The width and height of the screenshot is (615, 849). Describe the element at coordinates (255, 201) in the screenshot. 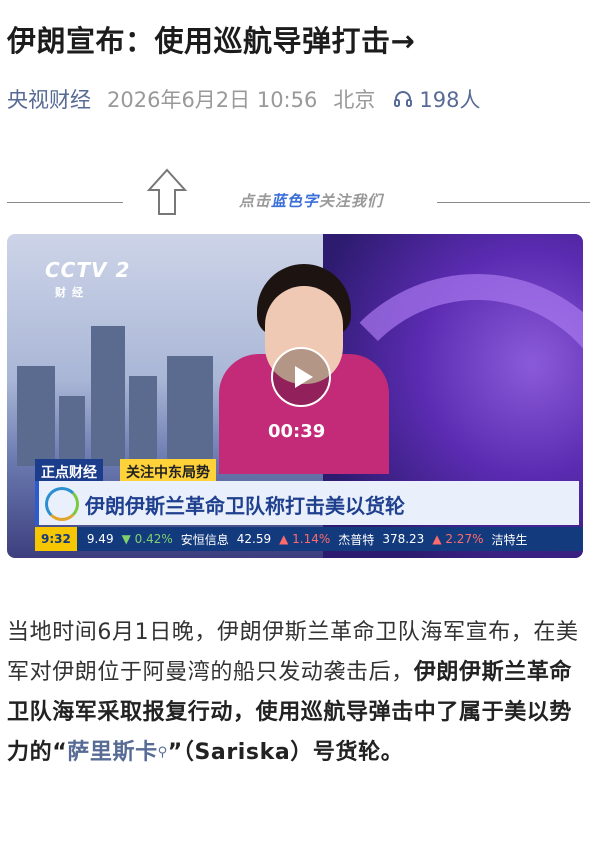

I see `follow-prompt-pre: 点击` at that location.